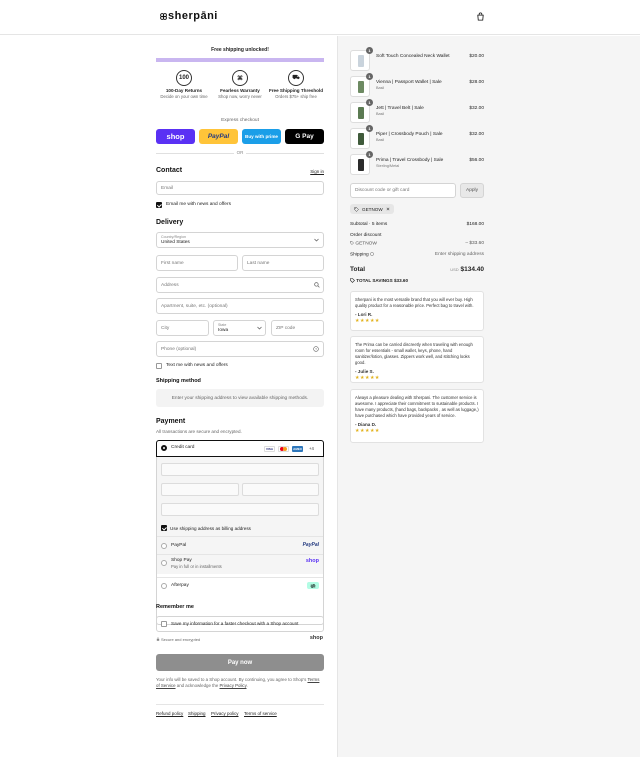 This screenshot has height=757, width=640. I want to click on apply-discount-button: Apply, so click(472, 190).